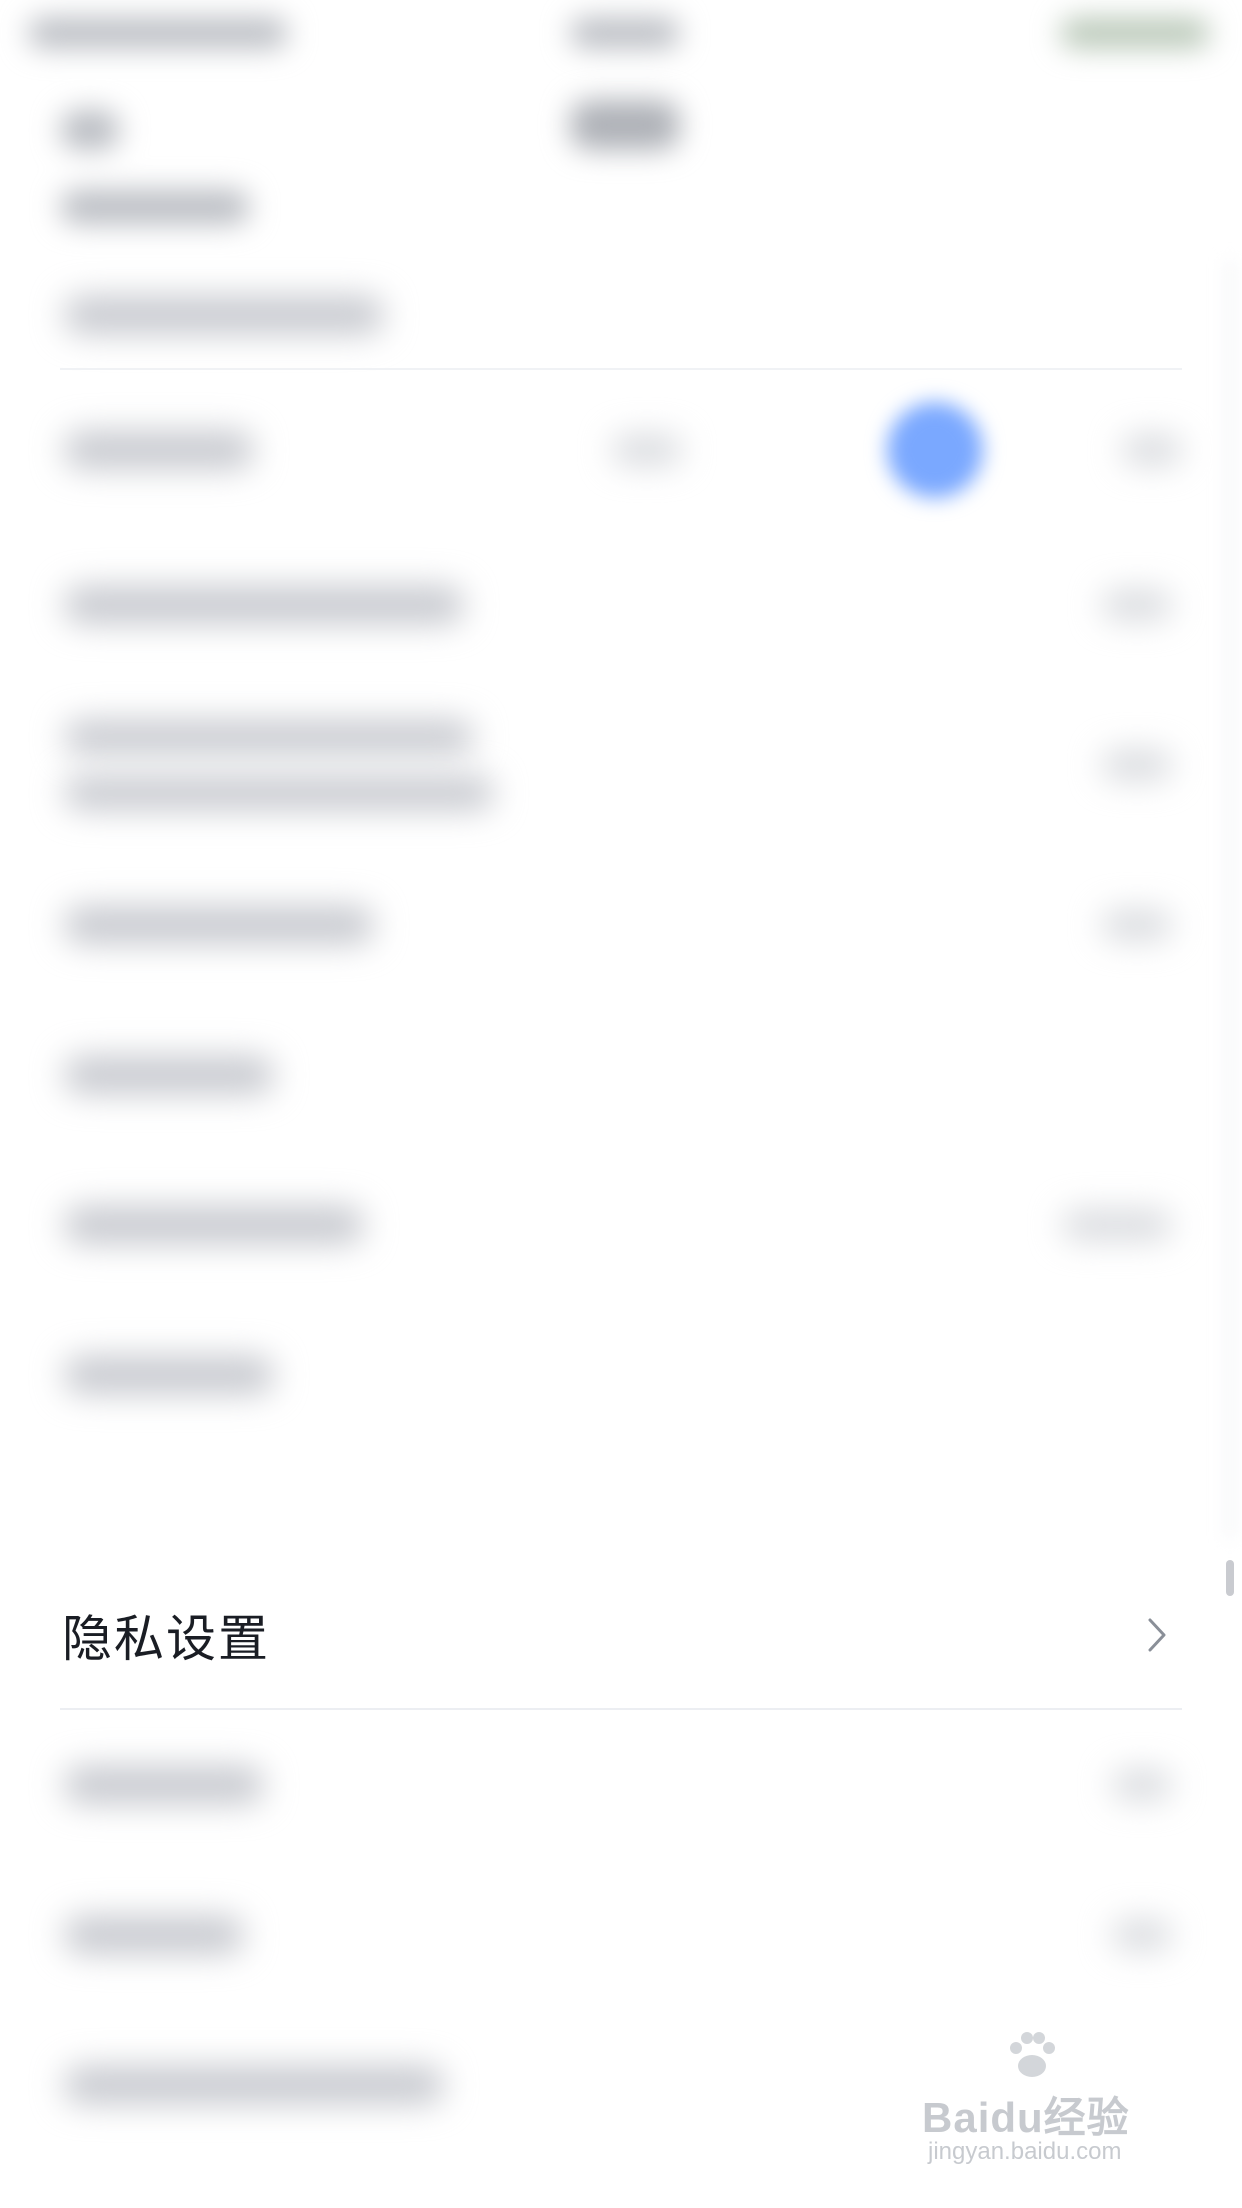 The width and height of the screenshot is (1242, 2208). What do you see at coordinates (166, 1639) in the screenshot?
I see `privacy-settings-label: 隐私设置` at bounding box center [166, 1639].